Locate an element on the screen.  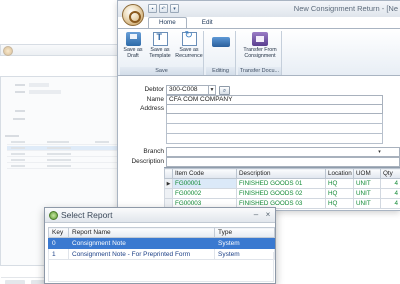
search-icon: ⌕ is located at coordinates (224, 91).